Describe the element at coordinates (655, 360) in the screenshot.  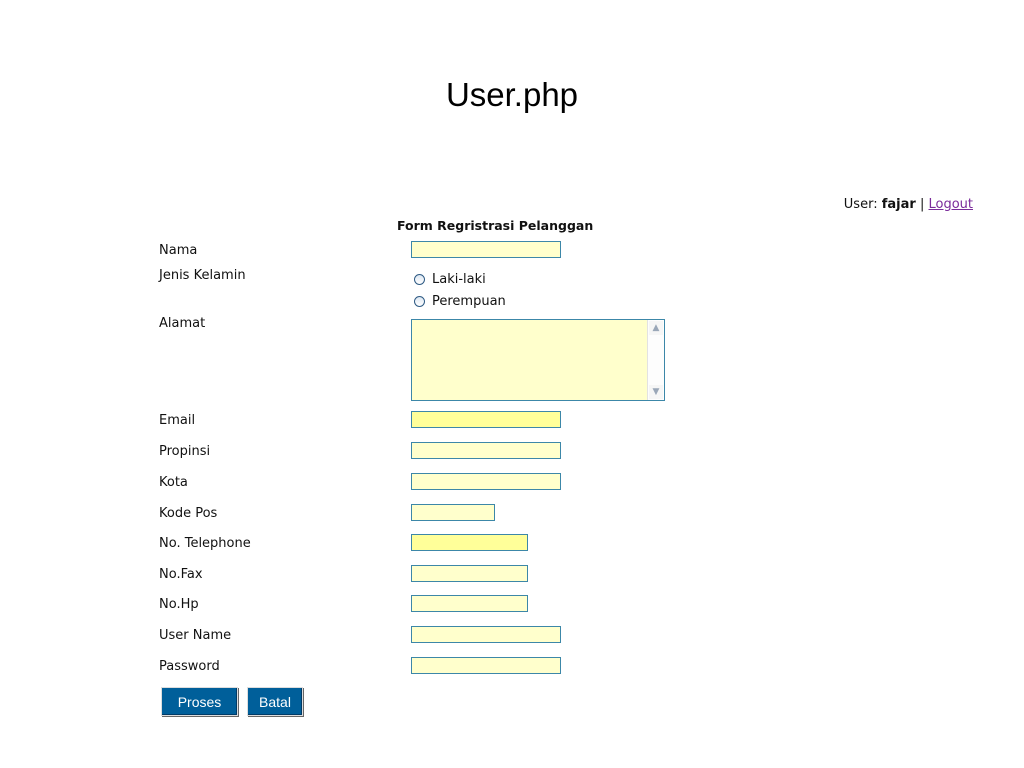
I see `textarea-scrollbar: ▲ ▼` at that location.